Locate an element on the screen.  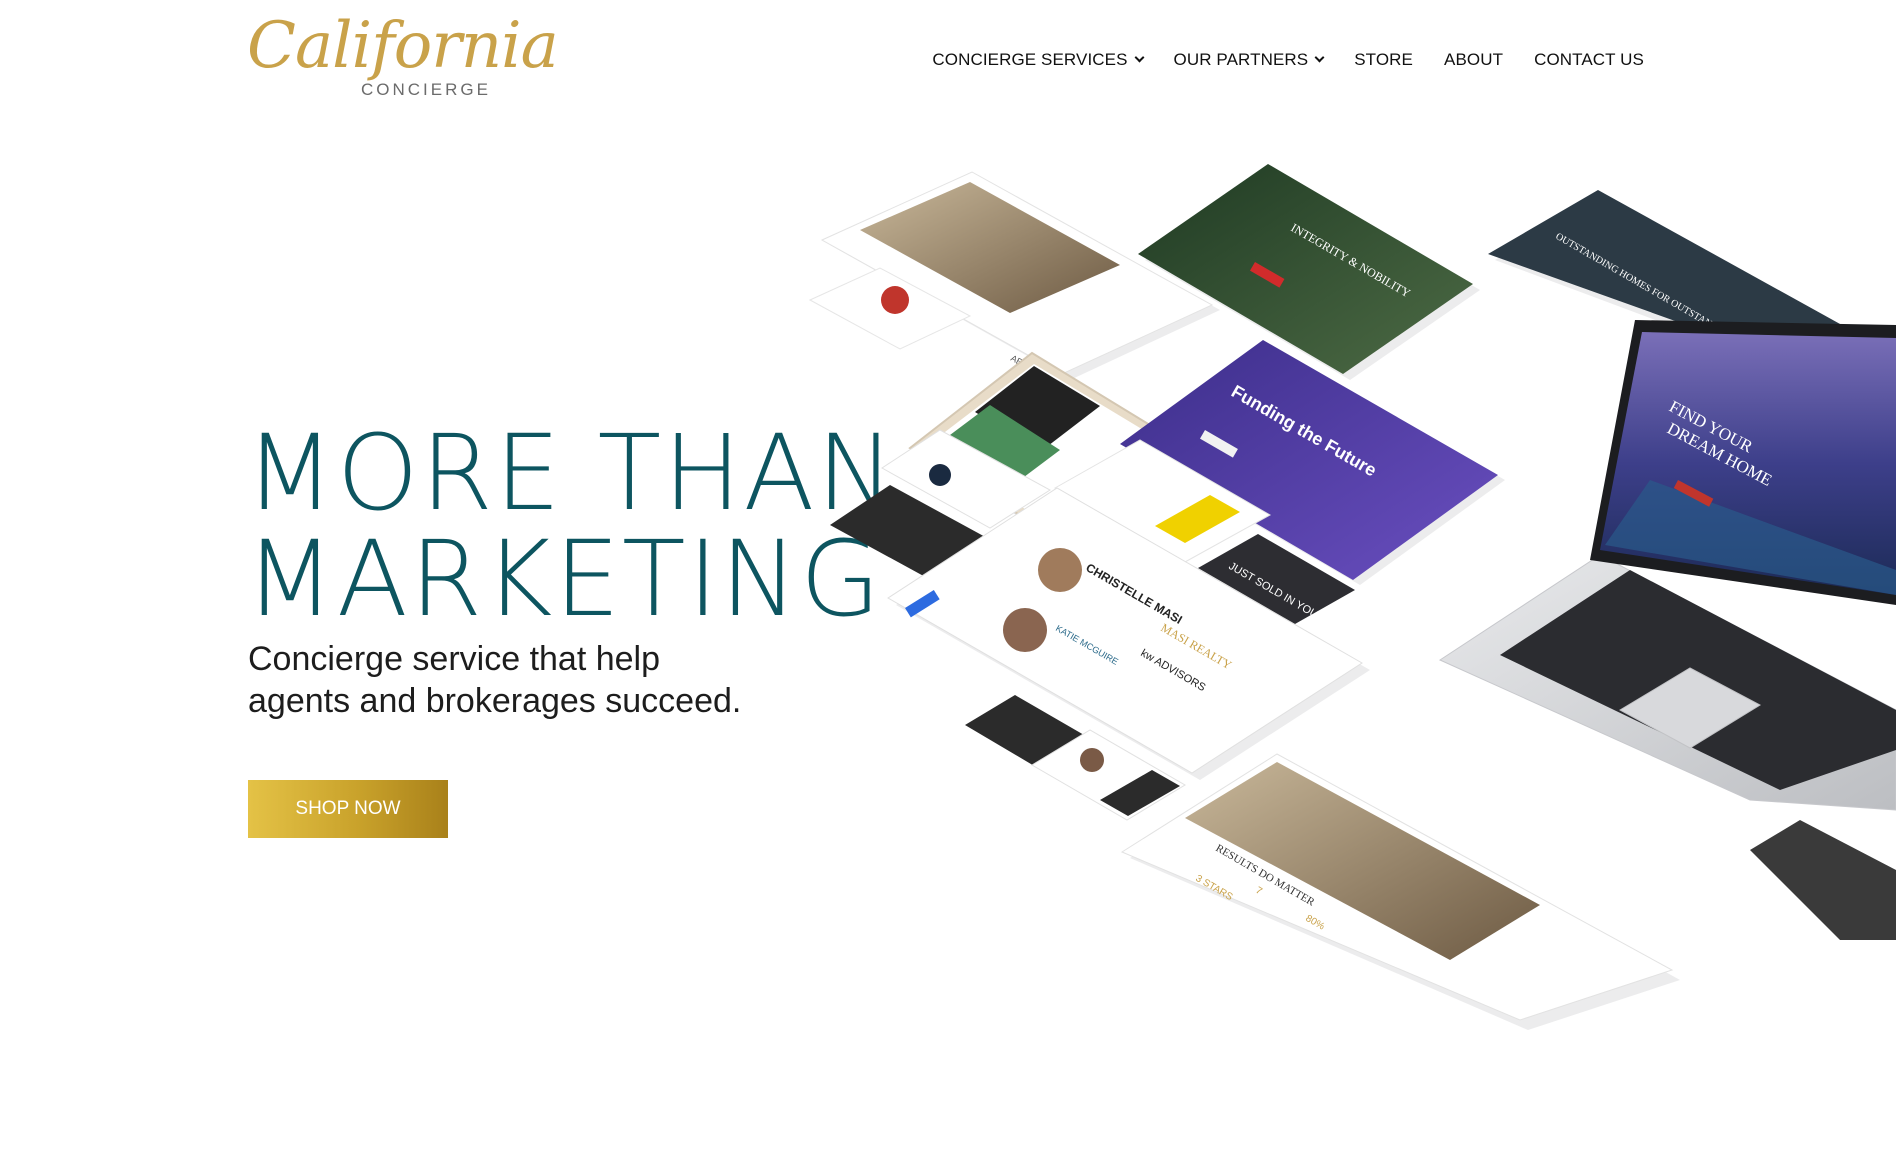
nav-item-label: CONTACT US is located at coordinates (1589, 59).